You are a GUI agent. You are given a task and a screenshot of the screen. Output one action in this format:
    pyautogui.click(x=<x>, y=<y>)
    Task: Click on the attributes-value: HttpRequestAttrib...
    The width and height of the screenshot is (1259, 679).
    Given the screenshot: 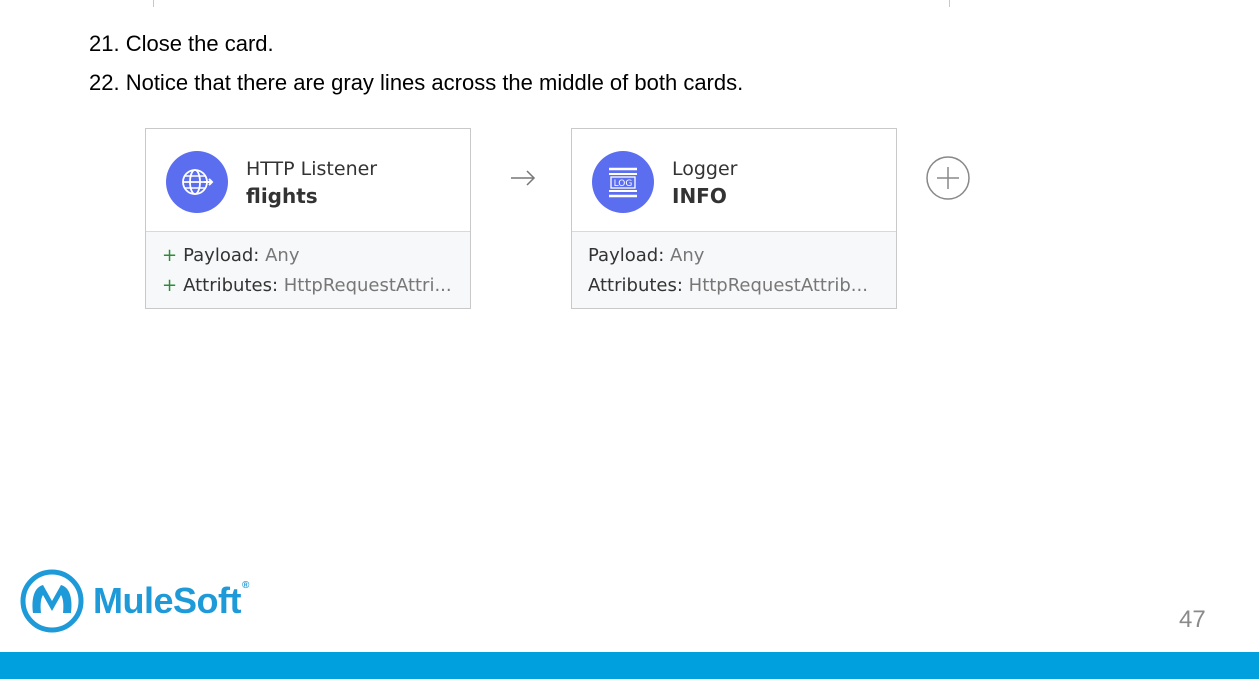 What is the action you would take?
    pyautogui.click(x=778, y=285)
    